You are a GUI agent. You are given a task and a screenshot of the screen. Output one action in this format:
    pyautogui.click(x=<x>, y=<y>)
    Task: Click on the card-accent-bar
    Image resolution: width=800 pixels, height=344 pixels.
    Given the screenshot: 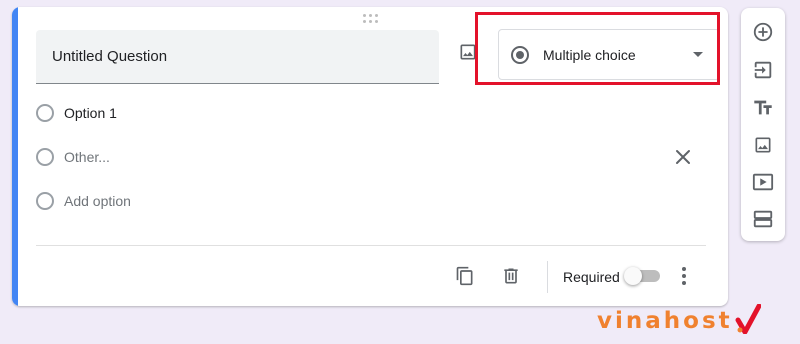 What is the action you would take?
    pyautogui.click(x=15, y=156)
    